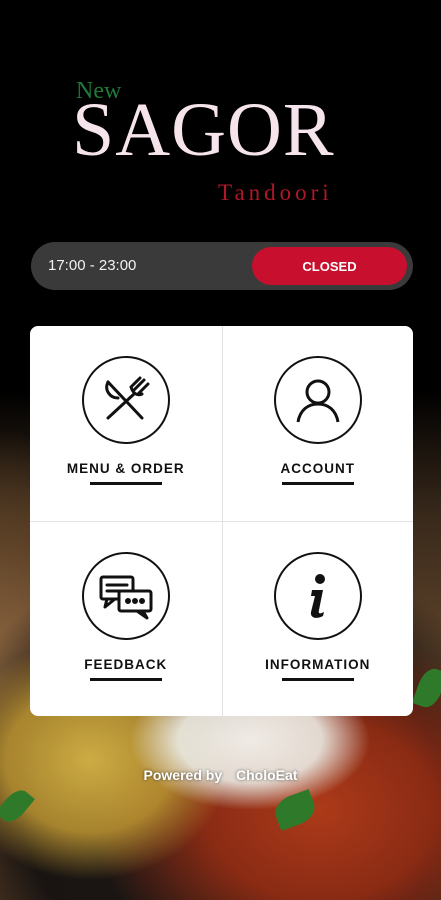  Describe the element at coordinates (92, 265) in the screenshot. I see `opening-hours-time: 17:00 - 23:00` at that location.